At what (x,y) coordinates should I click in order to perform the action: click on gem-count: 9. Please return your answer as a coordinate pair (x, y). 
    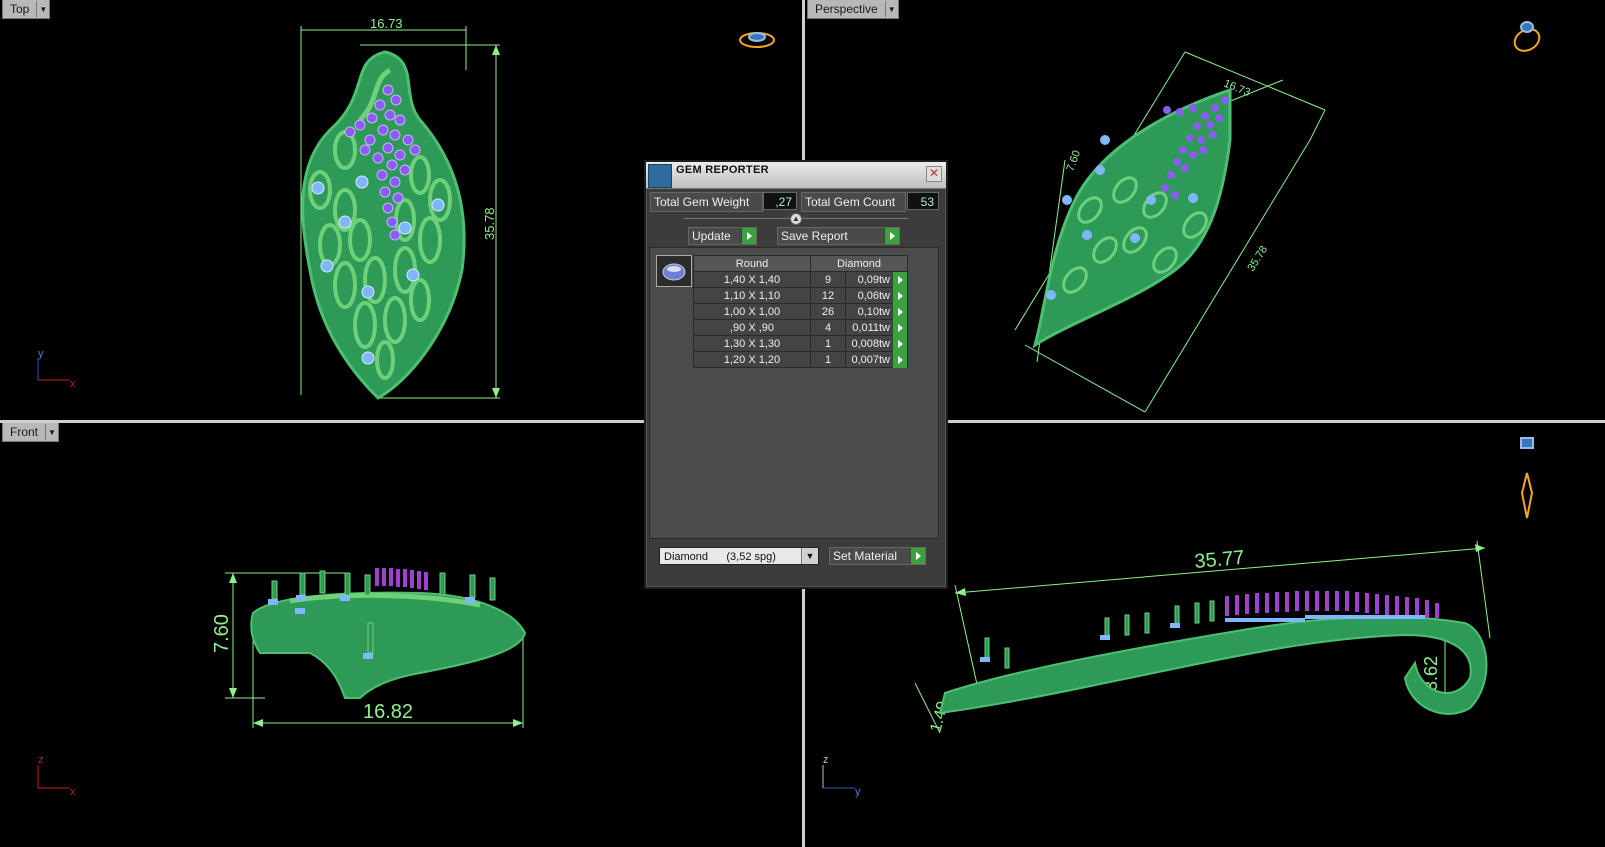
    Looking at the image, I should click on (828, 279).